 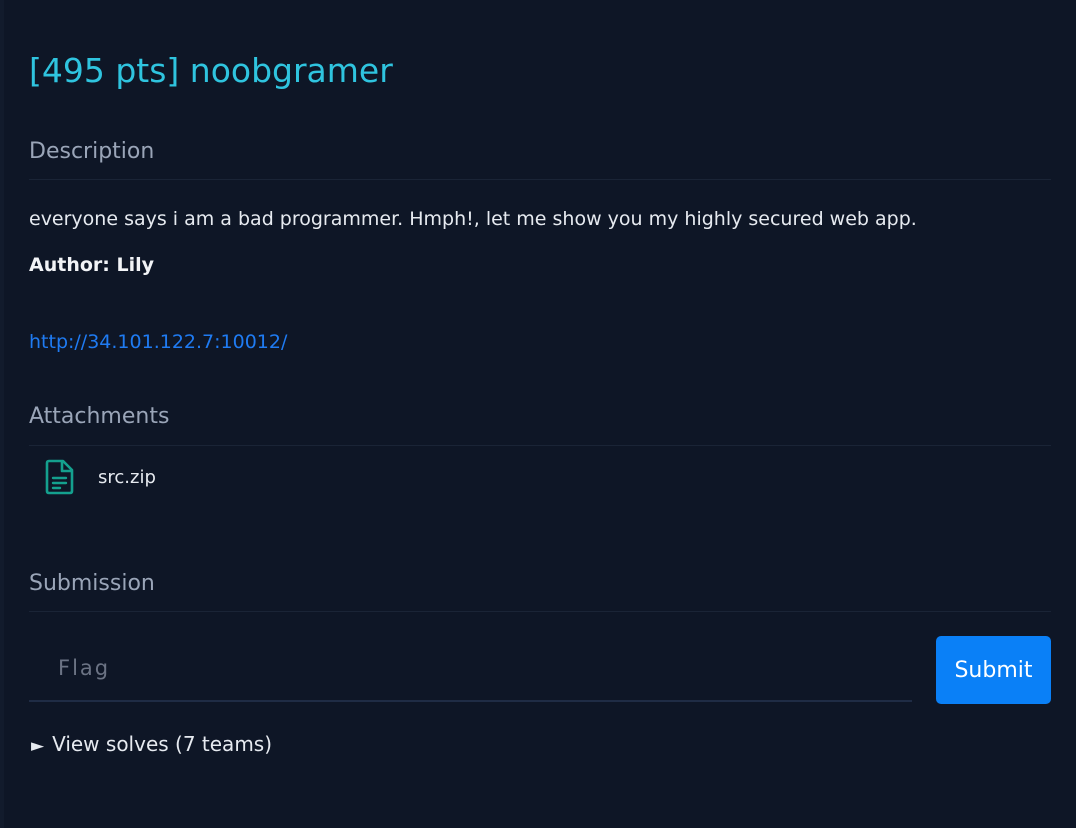 I want to click on challenge-url-link: http://34.101.122.7:10012/, so click(x=158, y=342).